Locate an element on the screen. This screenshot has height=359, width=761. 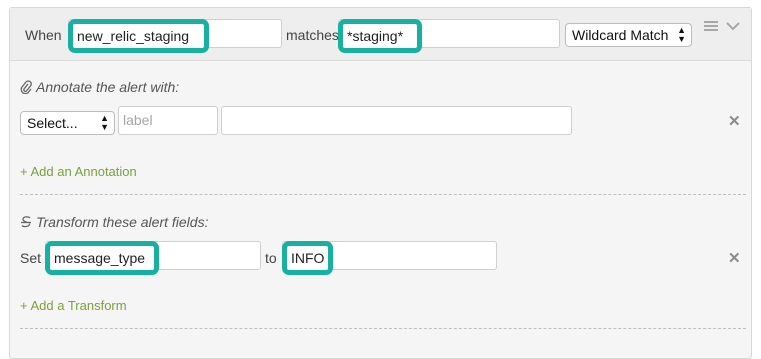
remove-annotation-close-icon: ✕ is located at coordinates (734, 121).